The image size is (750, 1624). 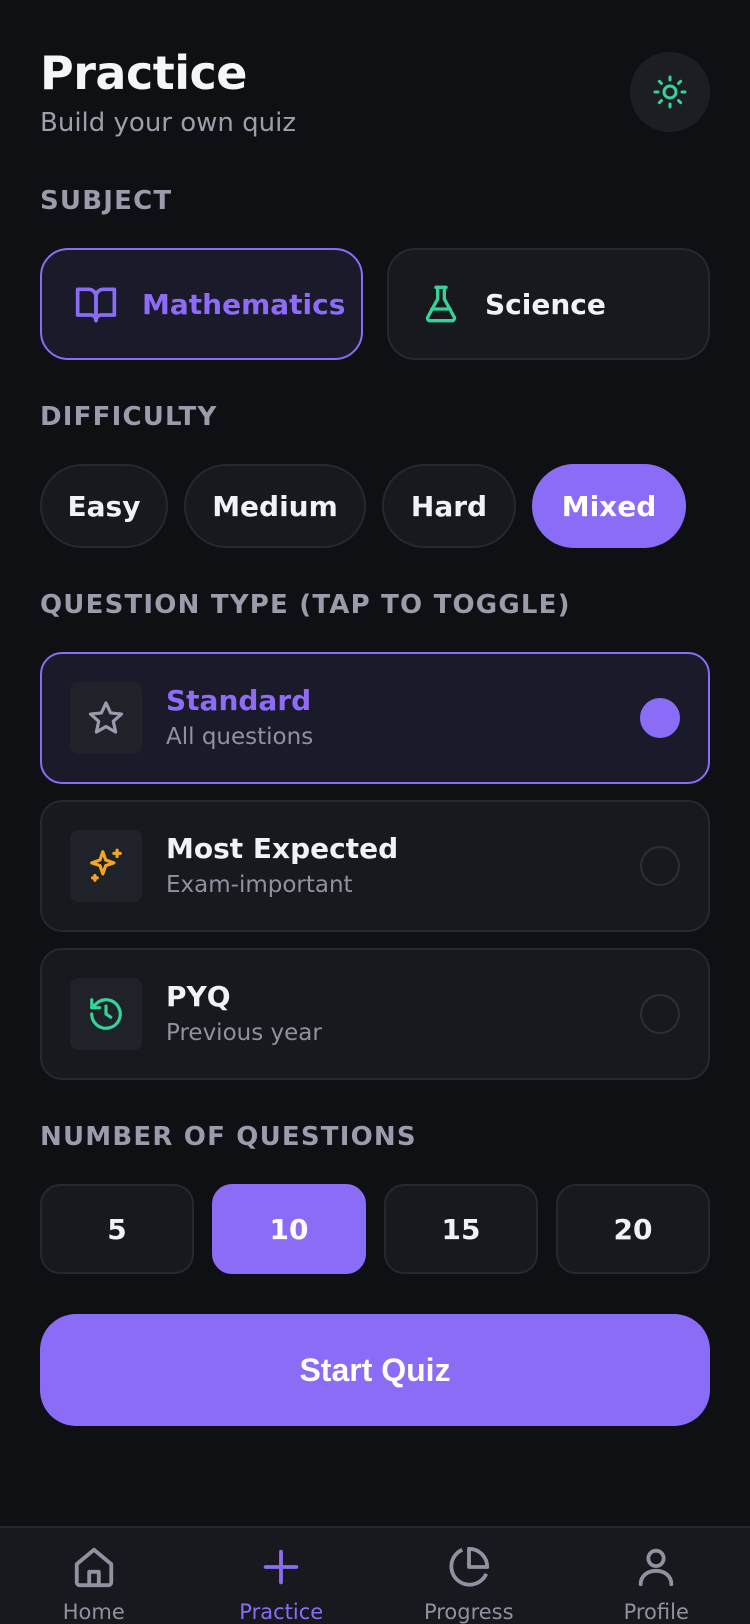 I want to click on subject-section-label: SUBJECT, so click(x=106, y=201).